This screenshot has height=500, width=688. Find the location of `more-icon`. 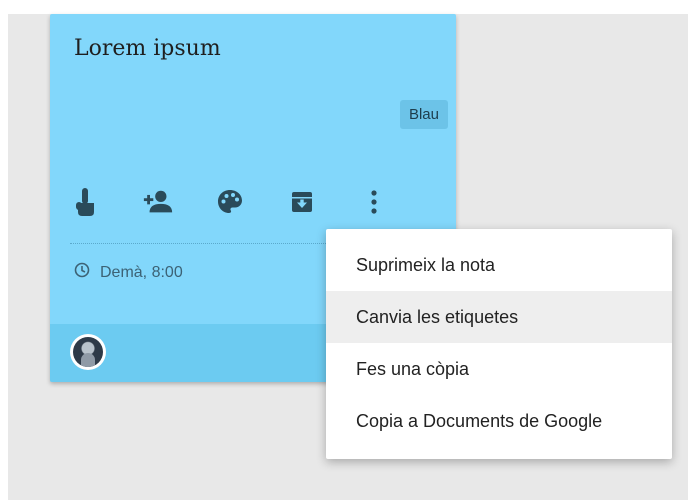

more-icon is located at coordinates (374, 202).